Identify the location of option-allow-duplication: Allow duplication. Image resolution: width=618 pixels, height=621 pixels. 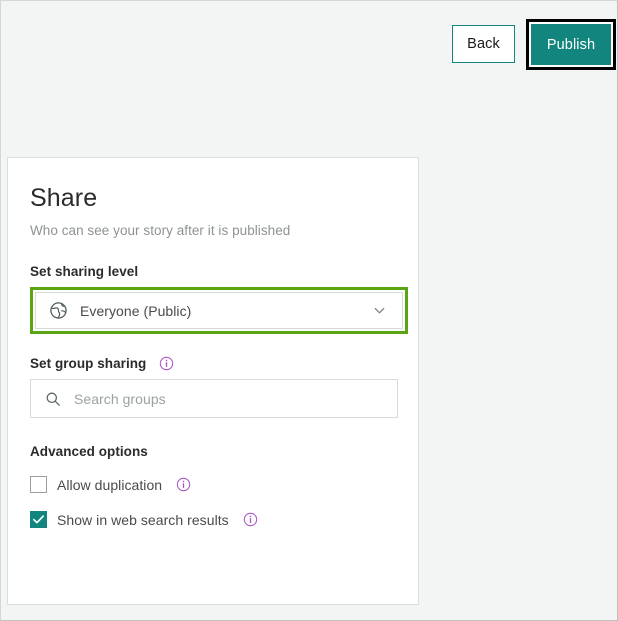
(213, 484).